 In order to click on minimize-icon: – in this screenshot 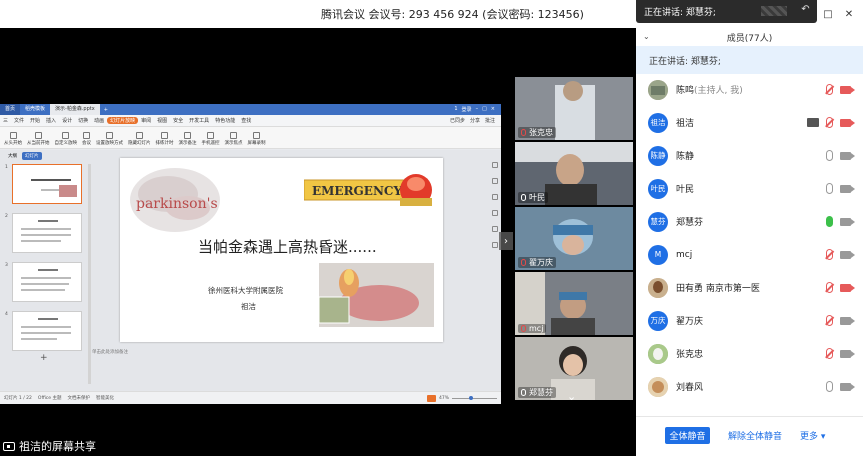, I will do `click(477, 109)`.